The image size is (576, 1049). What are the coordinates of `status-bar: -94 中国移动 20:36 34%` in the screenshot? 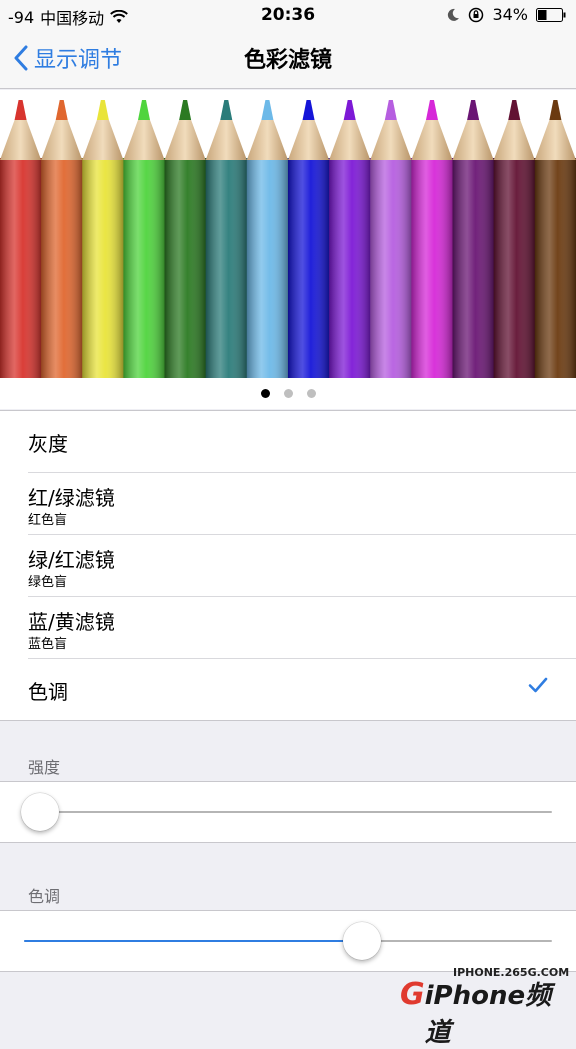 It's located at (288, 15).